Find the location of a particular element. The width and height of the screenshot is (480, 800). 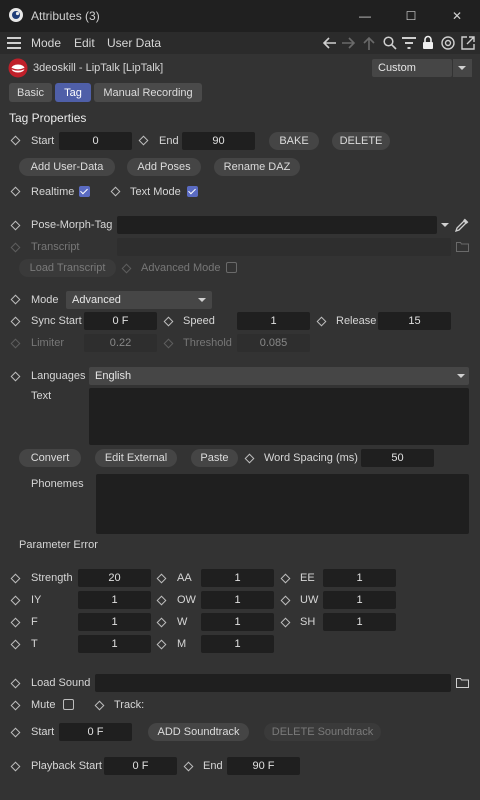

start-field: 0 is located at coordinates (95, 141).